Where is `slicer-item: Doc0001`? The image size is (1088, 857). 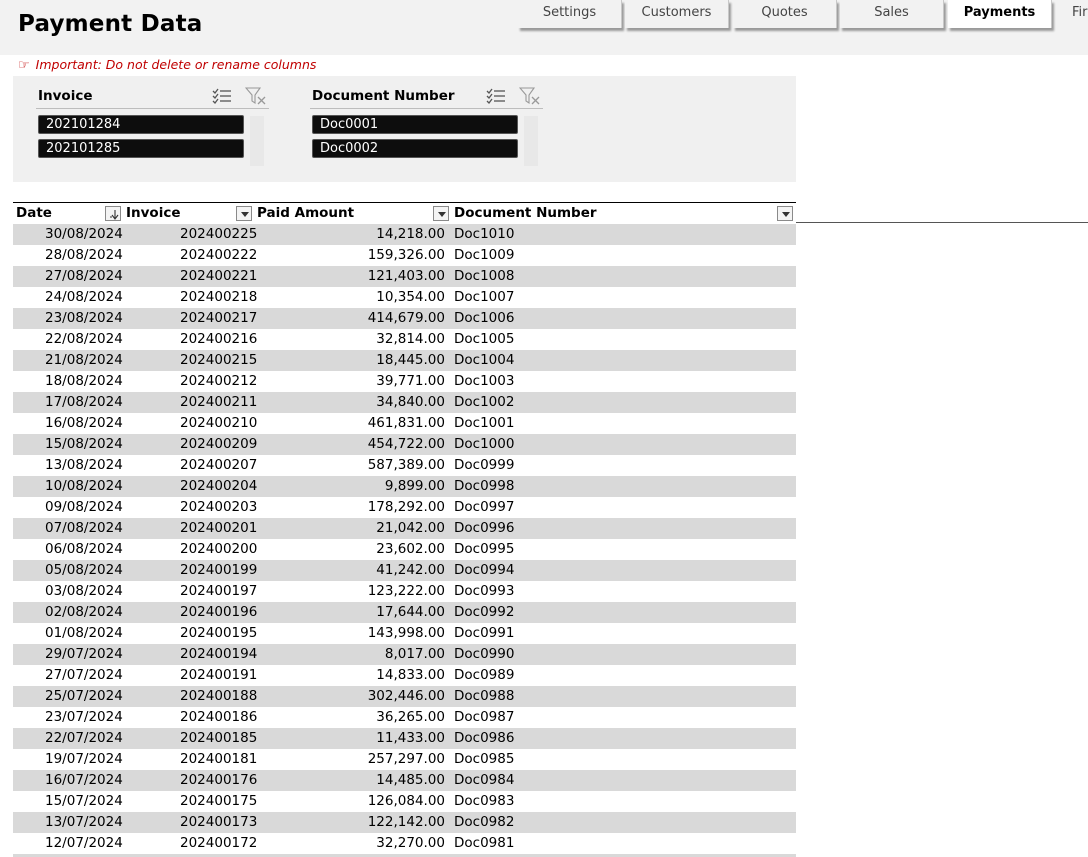
slicer-item: Doc0001 is located at coordinates (415, 124).